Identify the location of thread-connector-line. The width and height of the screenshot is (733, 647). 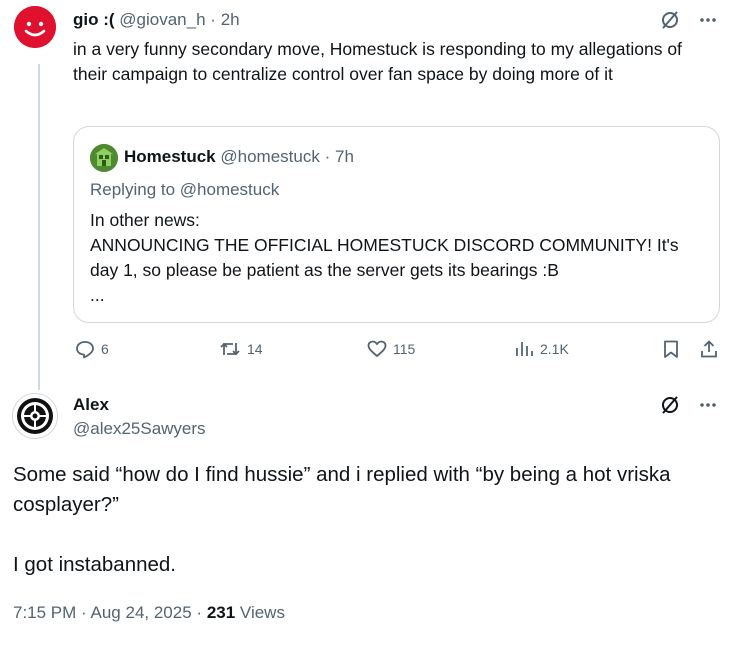
(39, 227).